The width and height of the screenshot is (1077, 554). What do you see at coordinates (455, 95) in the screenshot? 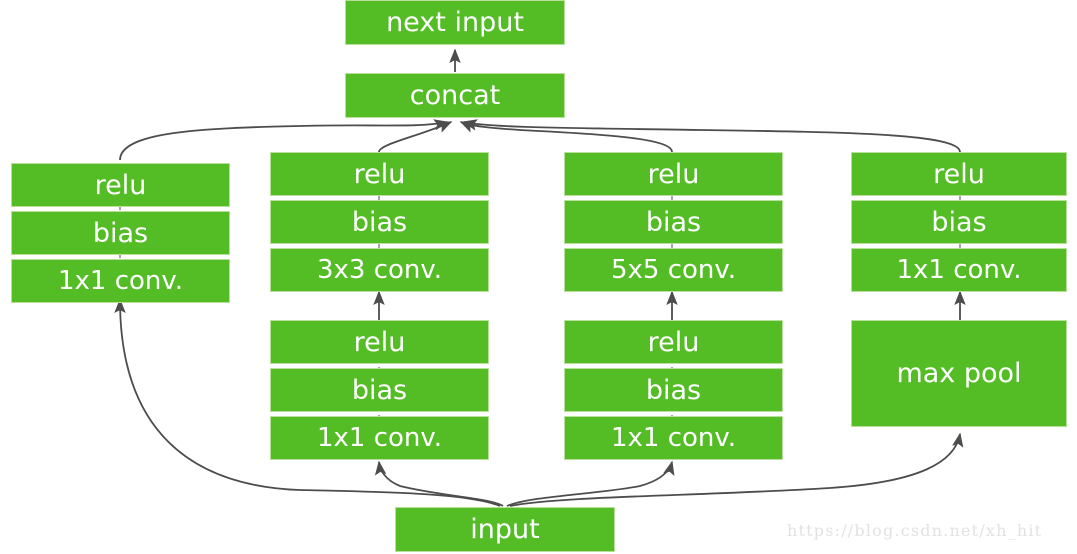
I see `node-concat: concat` at bounding box center [455, 95].